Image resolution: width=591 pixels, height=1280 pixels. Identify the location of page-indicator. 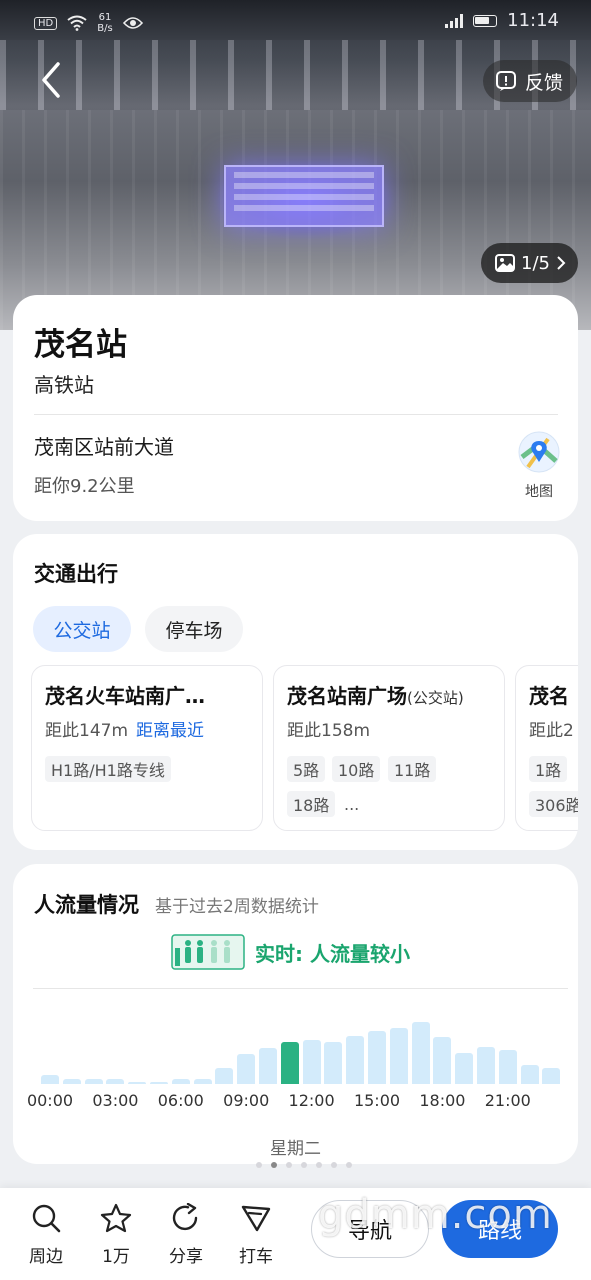
(304, 1165).